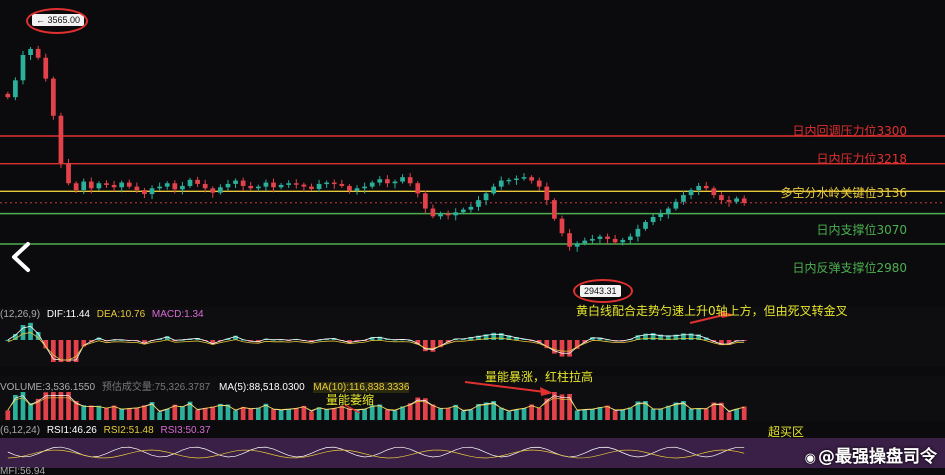 Image resolution: width=945 pixels, height=475 pixels. Describe the element at coordinates (121, 314) in the screenshot. I see `dea-label: DEA:10.76` at that location.